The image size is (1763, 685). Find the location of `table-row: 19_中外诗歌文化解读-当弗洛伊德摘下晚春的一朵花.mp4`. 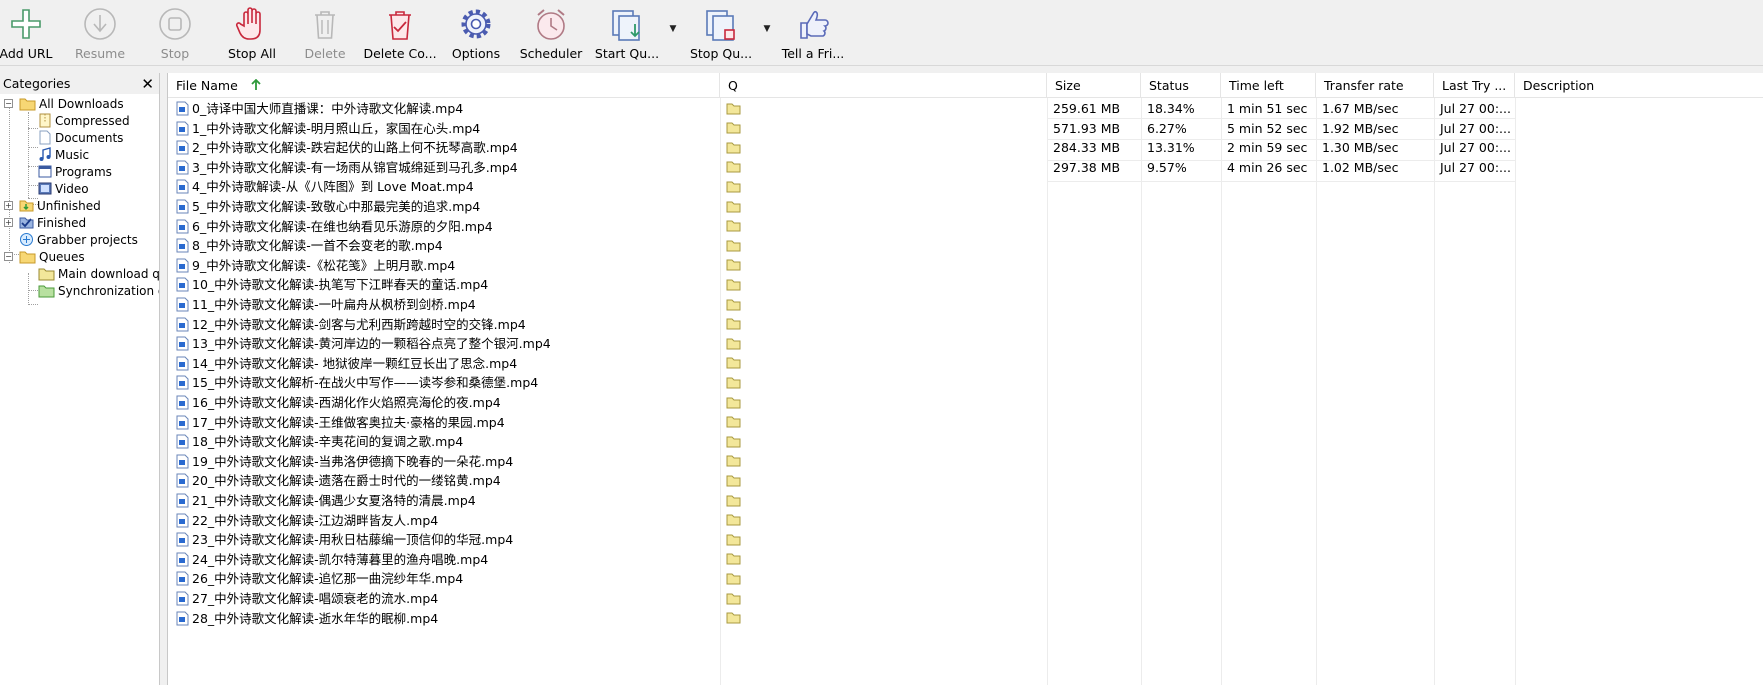

table-row: 19_中外诗歌文化解读-当弗洛伊德摘下晚春的一朵花.mp4 is located at coordinates (965, 461).